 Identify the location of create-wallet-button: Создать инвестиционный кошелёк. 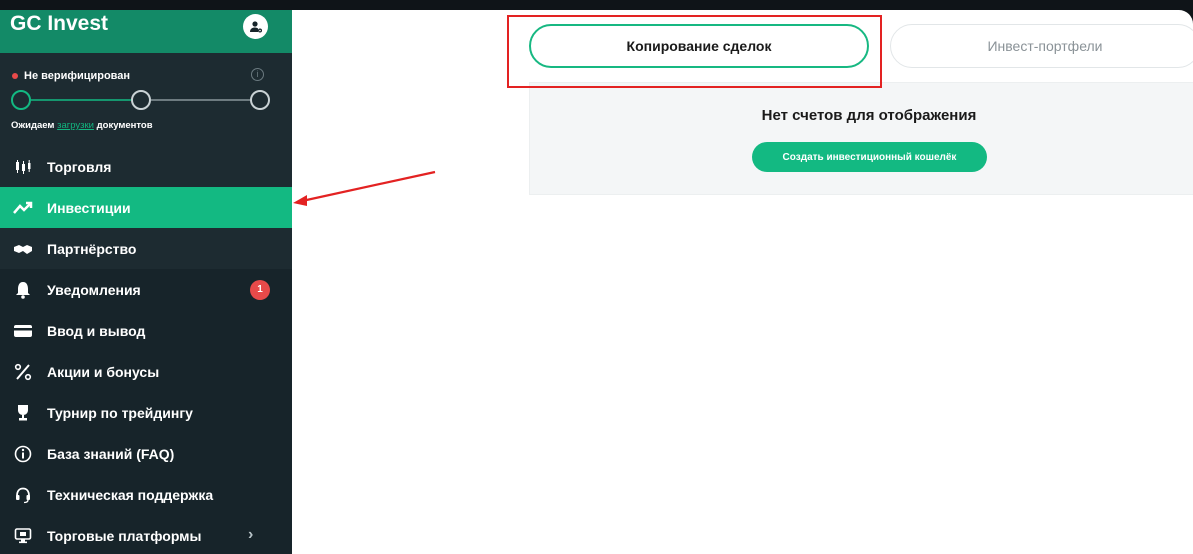
(869, 157).